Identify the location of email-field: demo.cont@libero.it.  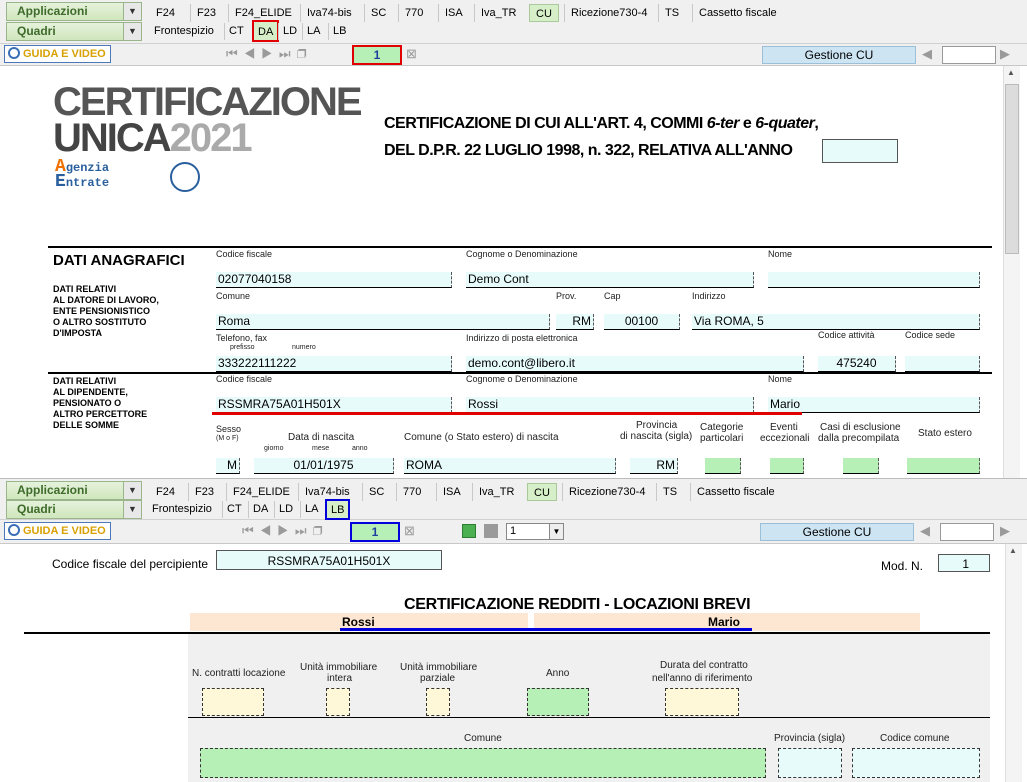
(635, 364).